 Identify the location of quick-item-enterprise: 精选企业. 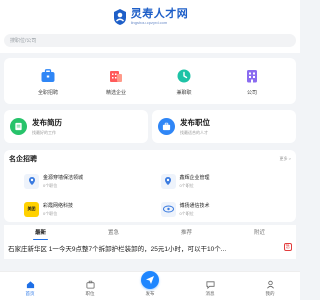
(116, 81).